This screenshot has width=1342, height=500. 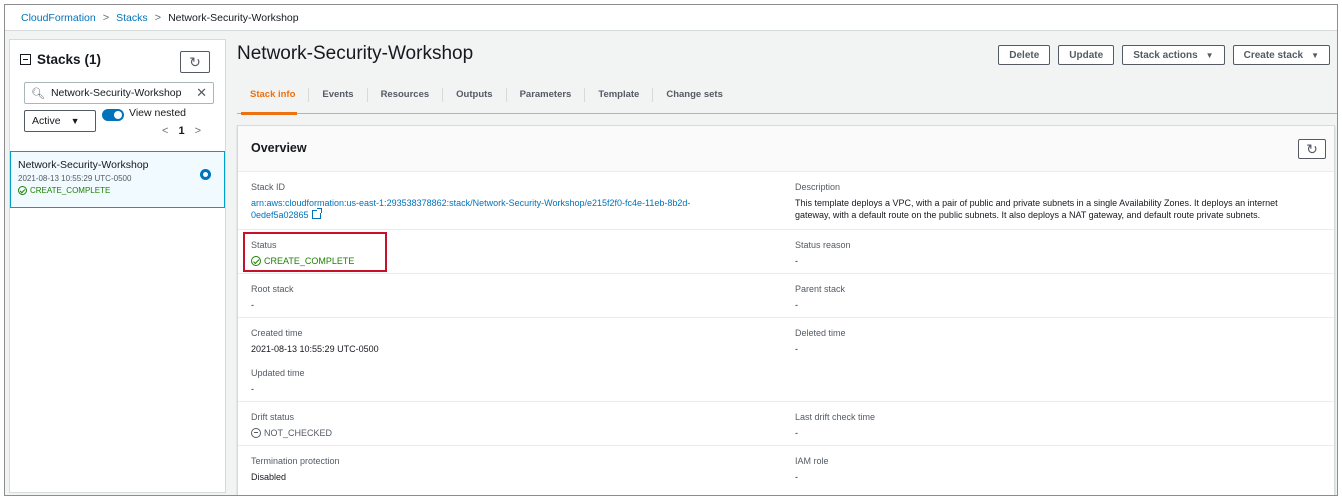 I want to click on check-circle-icon, so click(x=22, y=190).